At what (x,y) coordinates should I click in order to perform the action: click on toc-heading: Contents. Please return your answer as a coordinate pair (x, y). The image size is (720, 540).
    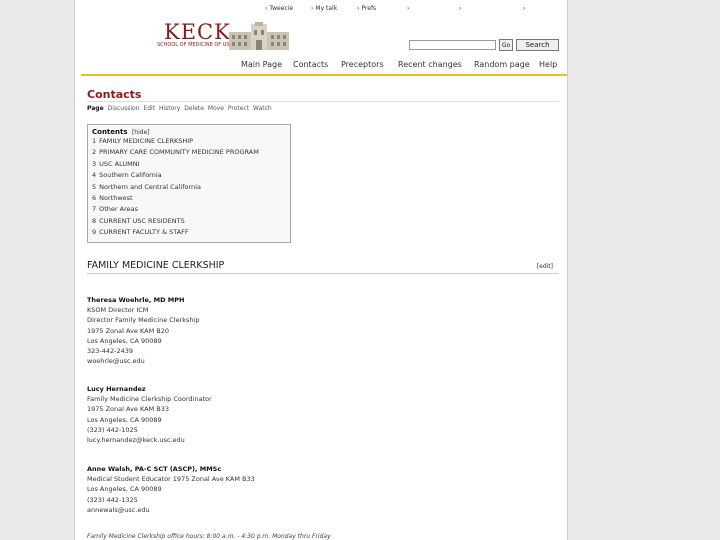
    Looking at the image, I should click on (110, 132).